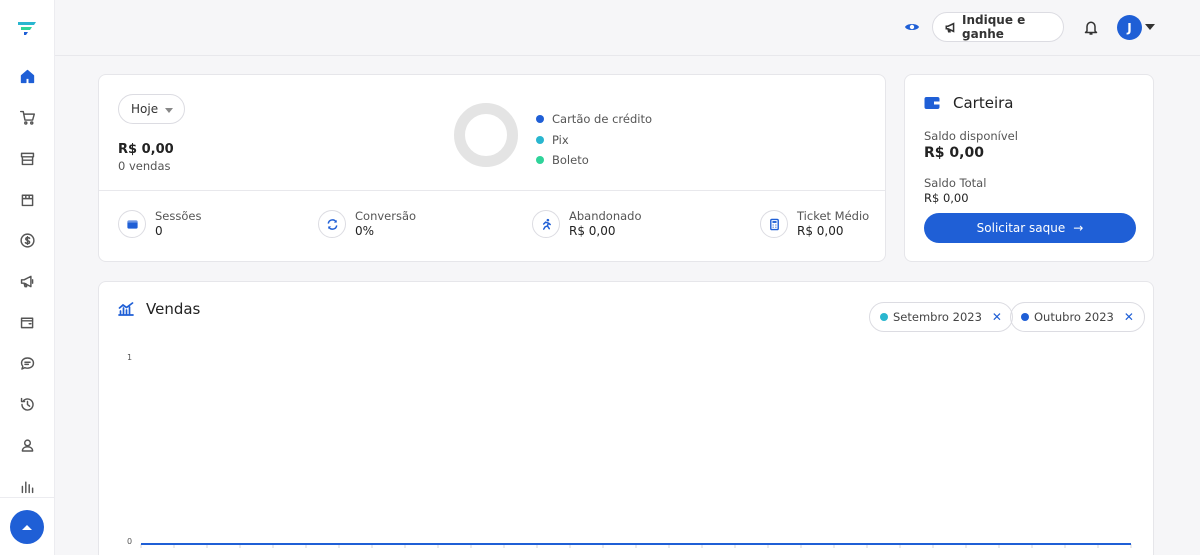  Describe the element at coordinates (27, 240) in the screenshot. I see `dollar-icon` at that location.